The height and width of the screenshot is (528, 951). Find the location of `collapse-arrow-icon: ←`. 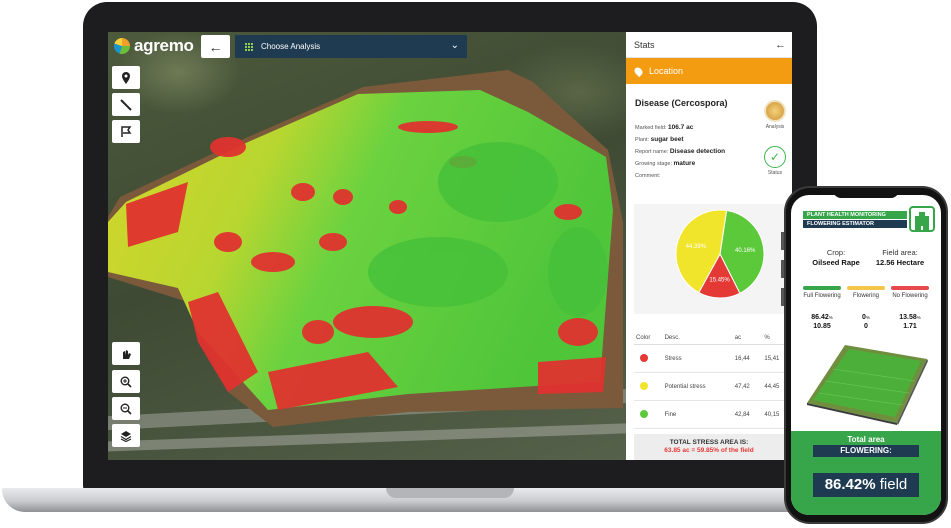

collapse-arrow-icon: ← is located at coordinates (780, 45).